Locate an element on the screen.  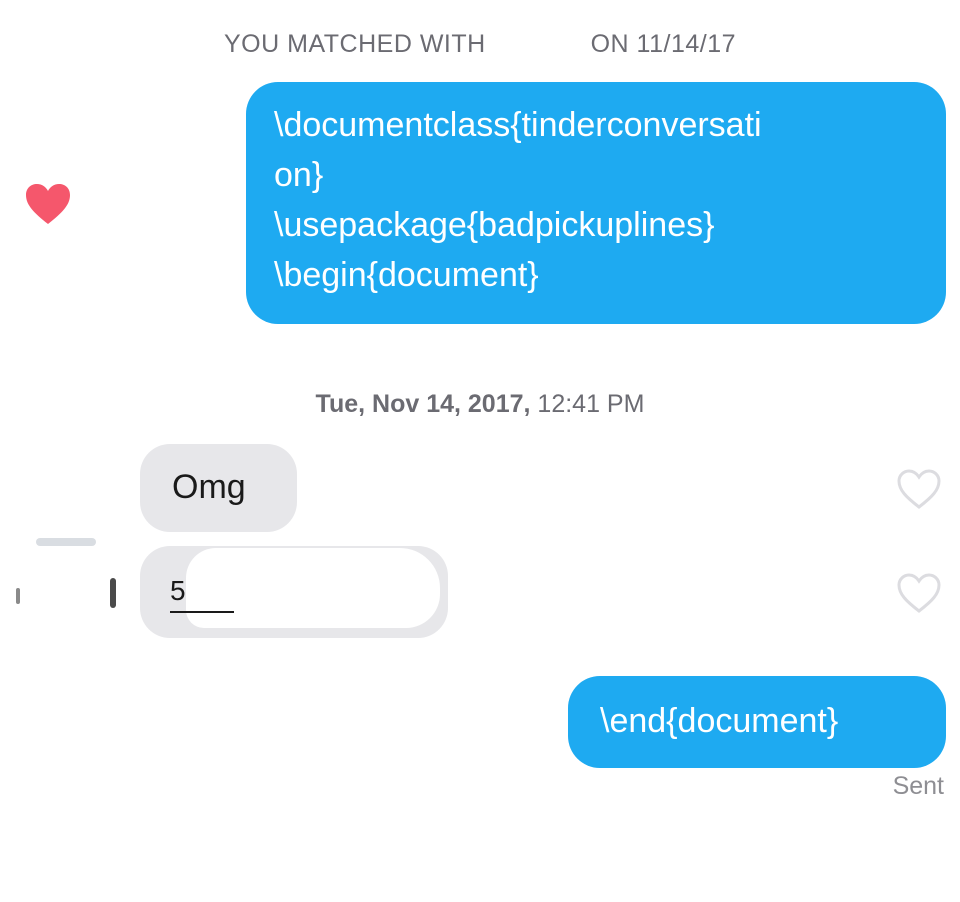
match-banner-left: YOU MATCHED WITH is located at coordinates (355, 44).